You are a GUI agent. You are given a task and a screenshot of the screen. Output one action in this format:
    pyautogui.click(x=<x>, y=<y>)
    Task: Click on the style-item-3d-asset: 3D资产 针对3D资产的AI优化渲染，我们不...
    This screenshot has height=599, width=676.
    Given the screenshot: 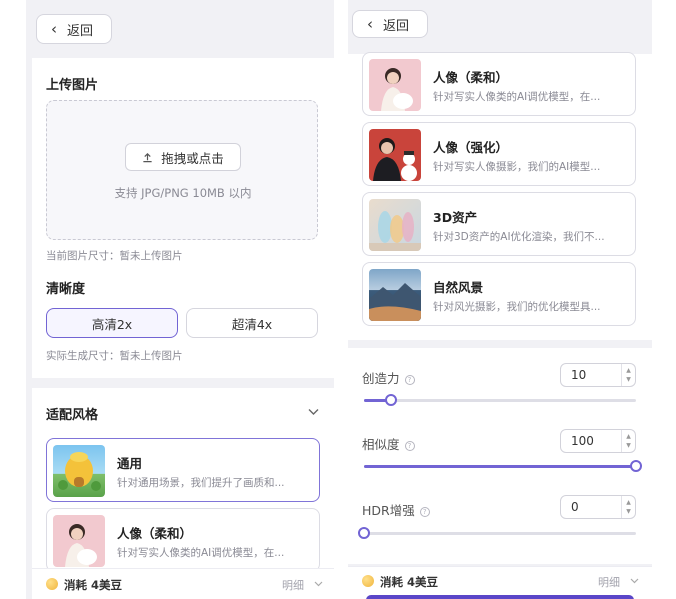 What is the action you would take?
    pyautogui.click(x=499, y=224)
    